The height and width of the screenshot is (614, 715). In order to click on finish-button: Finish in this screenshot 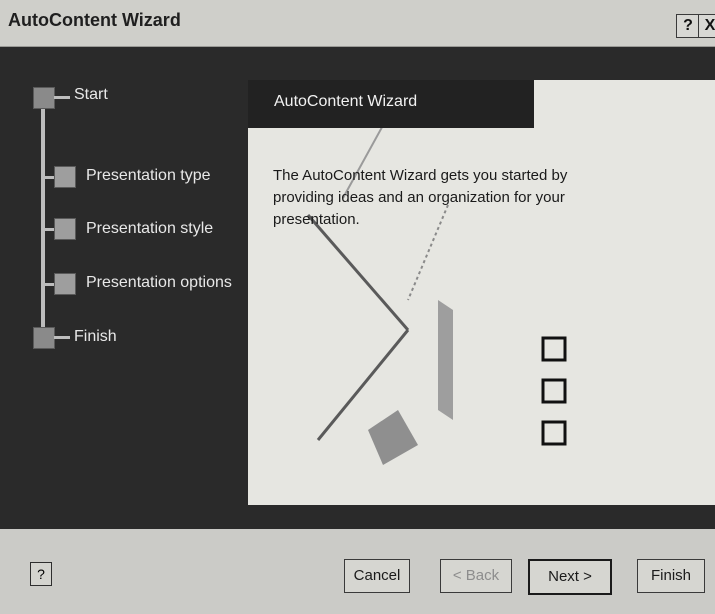, I will do `click(671, 576)`.